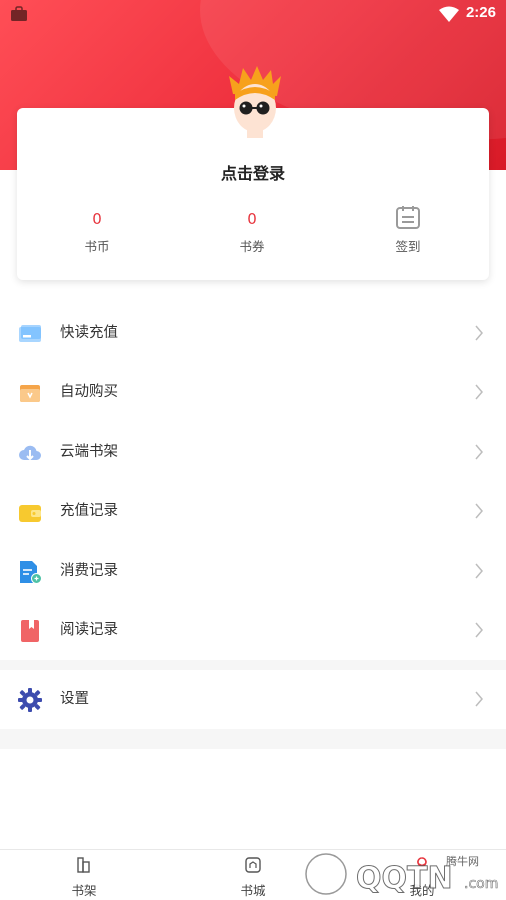 The width and height of the screenshot is (506, 900). I want to click on login-link: 点击登录, so click(253, 172).